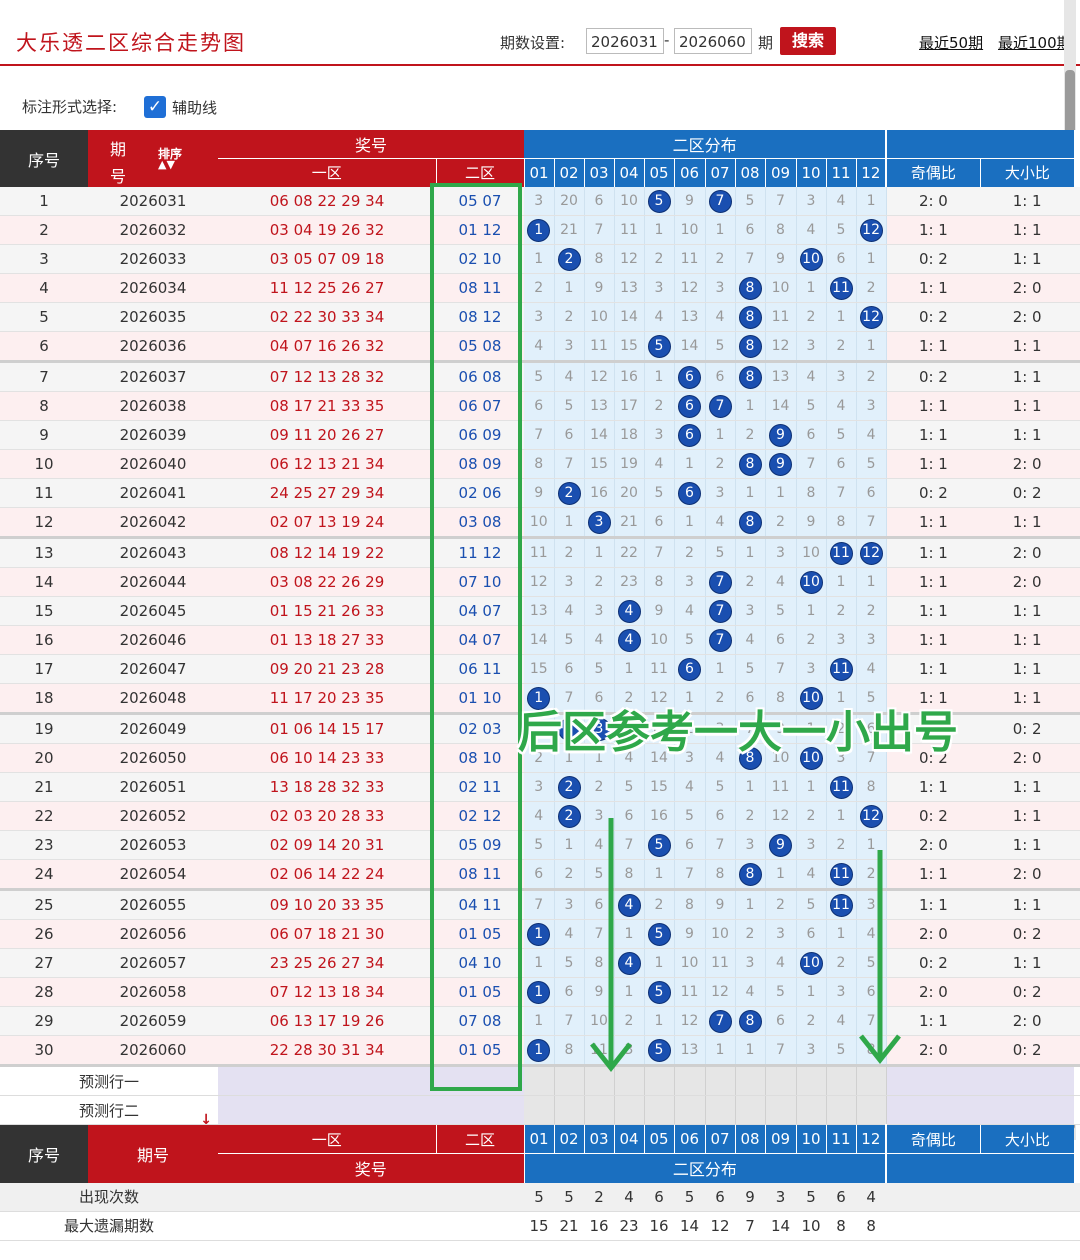 The width and height of the screenshot is (1080, 1260). I want to click on row-period: 2026041, so click(153, 493).